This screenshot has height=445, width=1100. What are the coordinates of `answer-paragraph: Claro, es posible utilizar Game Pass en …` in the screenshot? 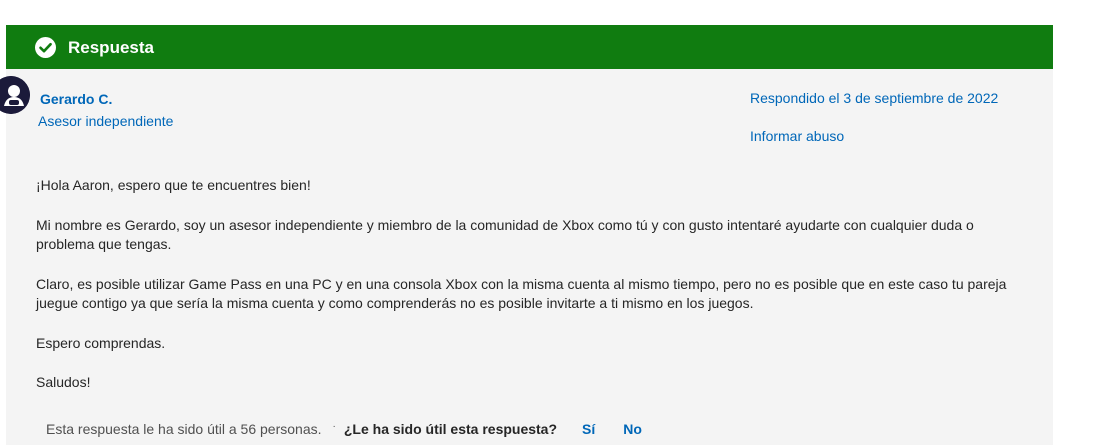 It's located at (521, 293).